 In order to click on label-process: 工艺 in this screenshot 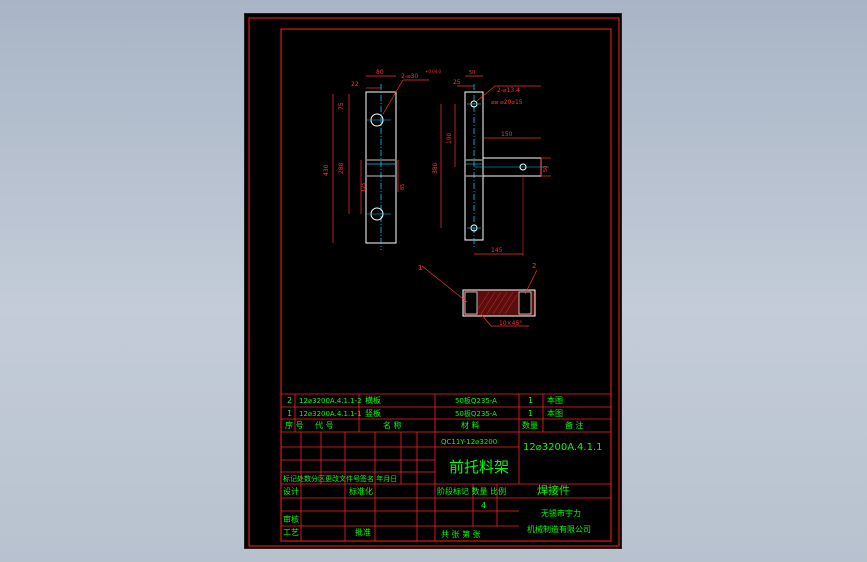, I will do `click(291, 532)`.